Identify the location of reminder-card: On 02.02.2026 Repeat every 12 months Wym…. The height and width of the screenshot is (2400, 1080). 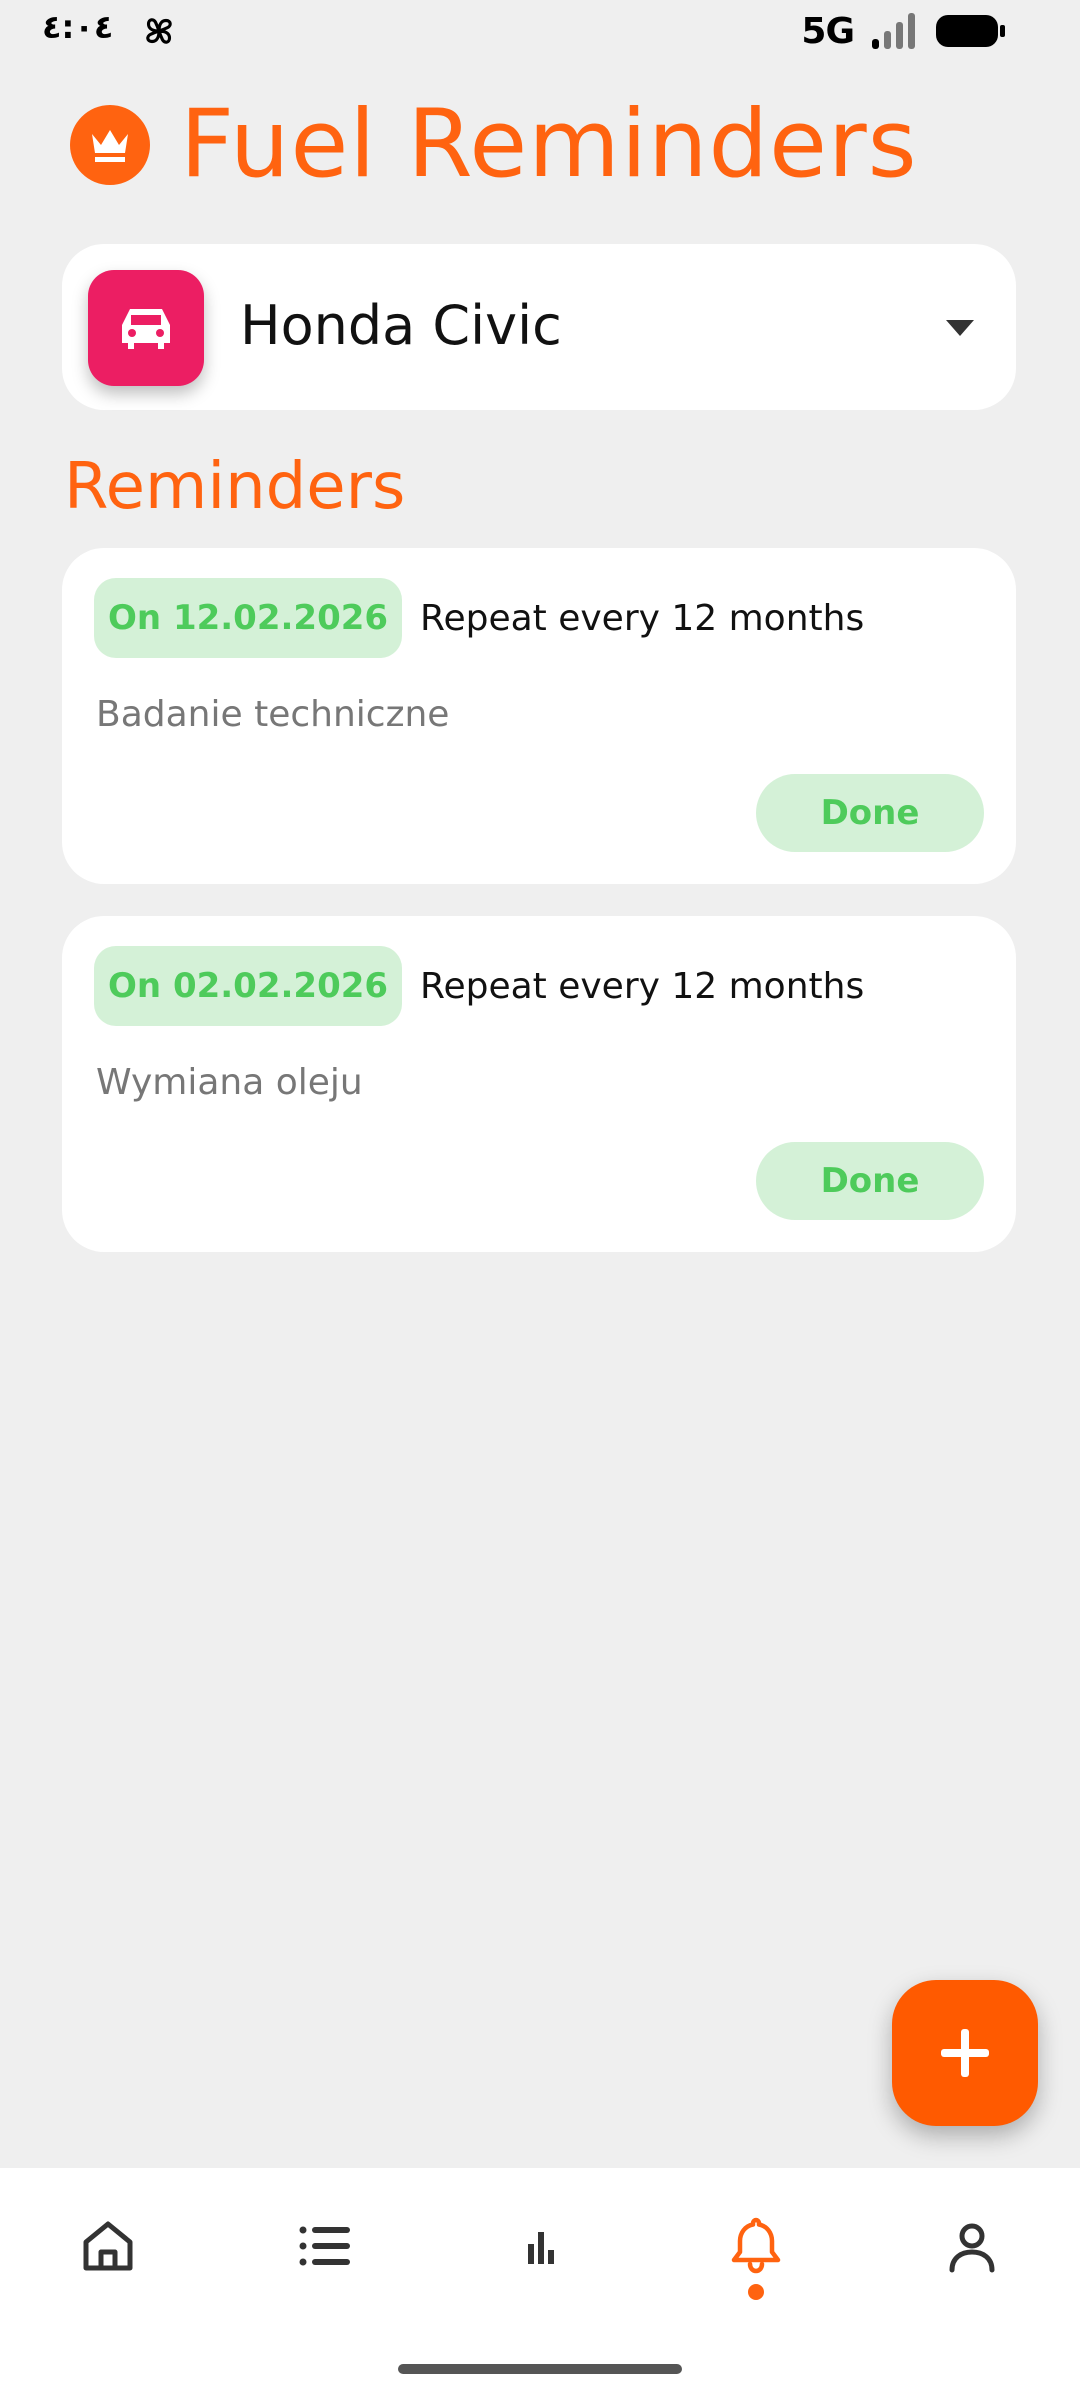
(539, 1084).